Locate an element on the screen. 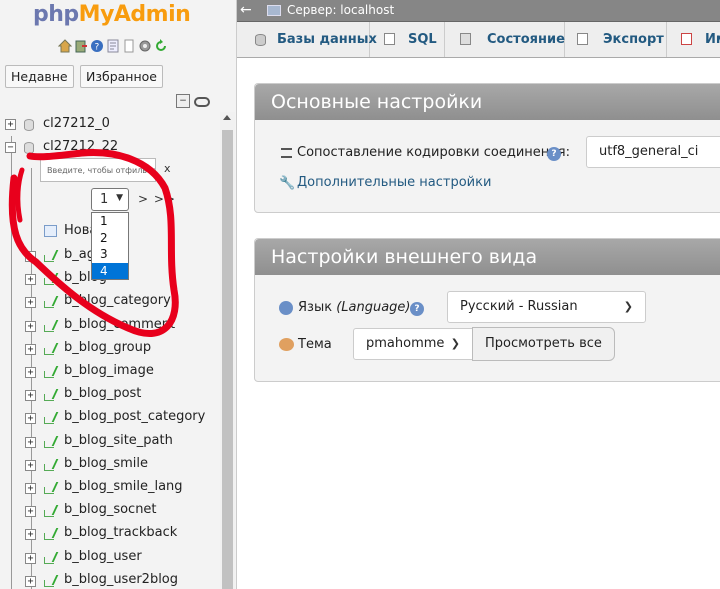 The image size is (720, 589). table-item: b_blog_user is located at coordinates (103, 556).